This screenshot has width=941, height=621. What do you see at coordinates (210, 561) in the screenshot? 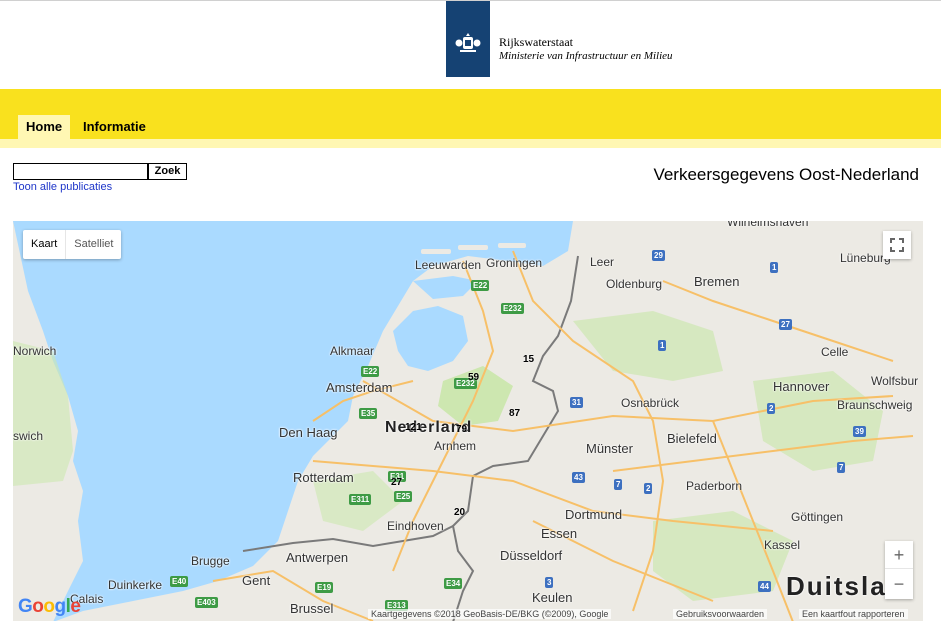
I see `city-brugge: Brugge` at bounding box center [210, 561].